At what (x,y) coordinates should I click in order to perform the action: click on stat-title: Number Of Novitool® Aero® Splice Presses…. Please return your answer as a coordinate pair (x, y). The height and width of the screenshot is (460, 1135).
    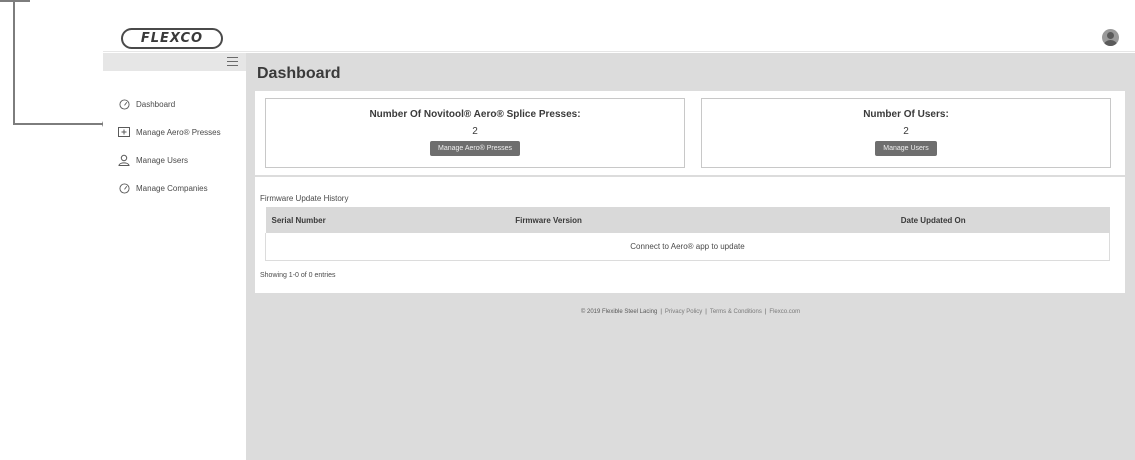
    Looking at the image, I should click on (475, 114).